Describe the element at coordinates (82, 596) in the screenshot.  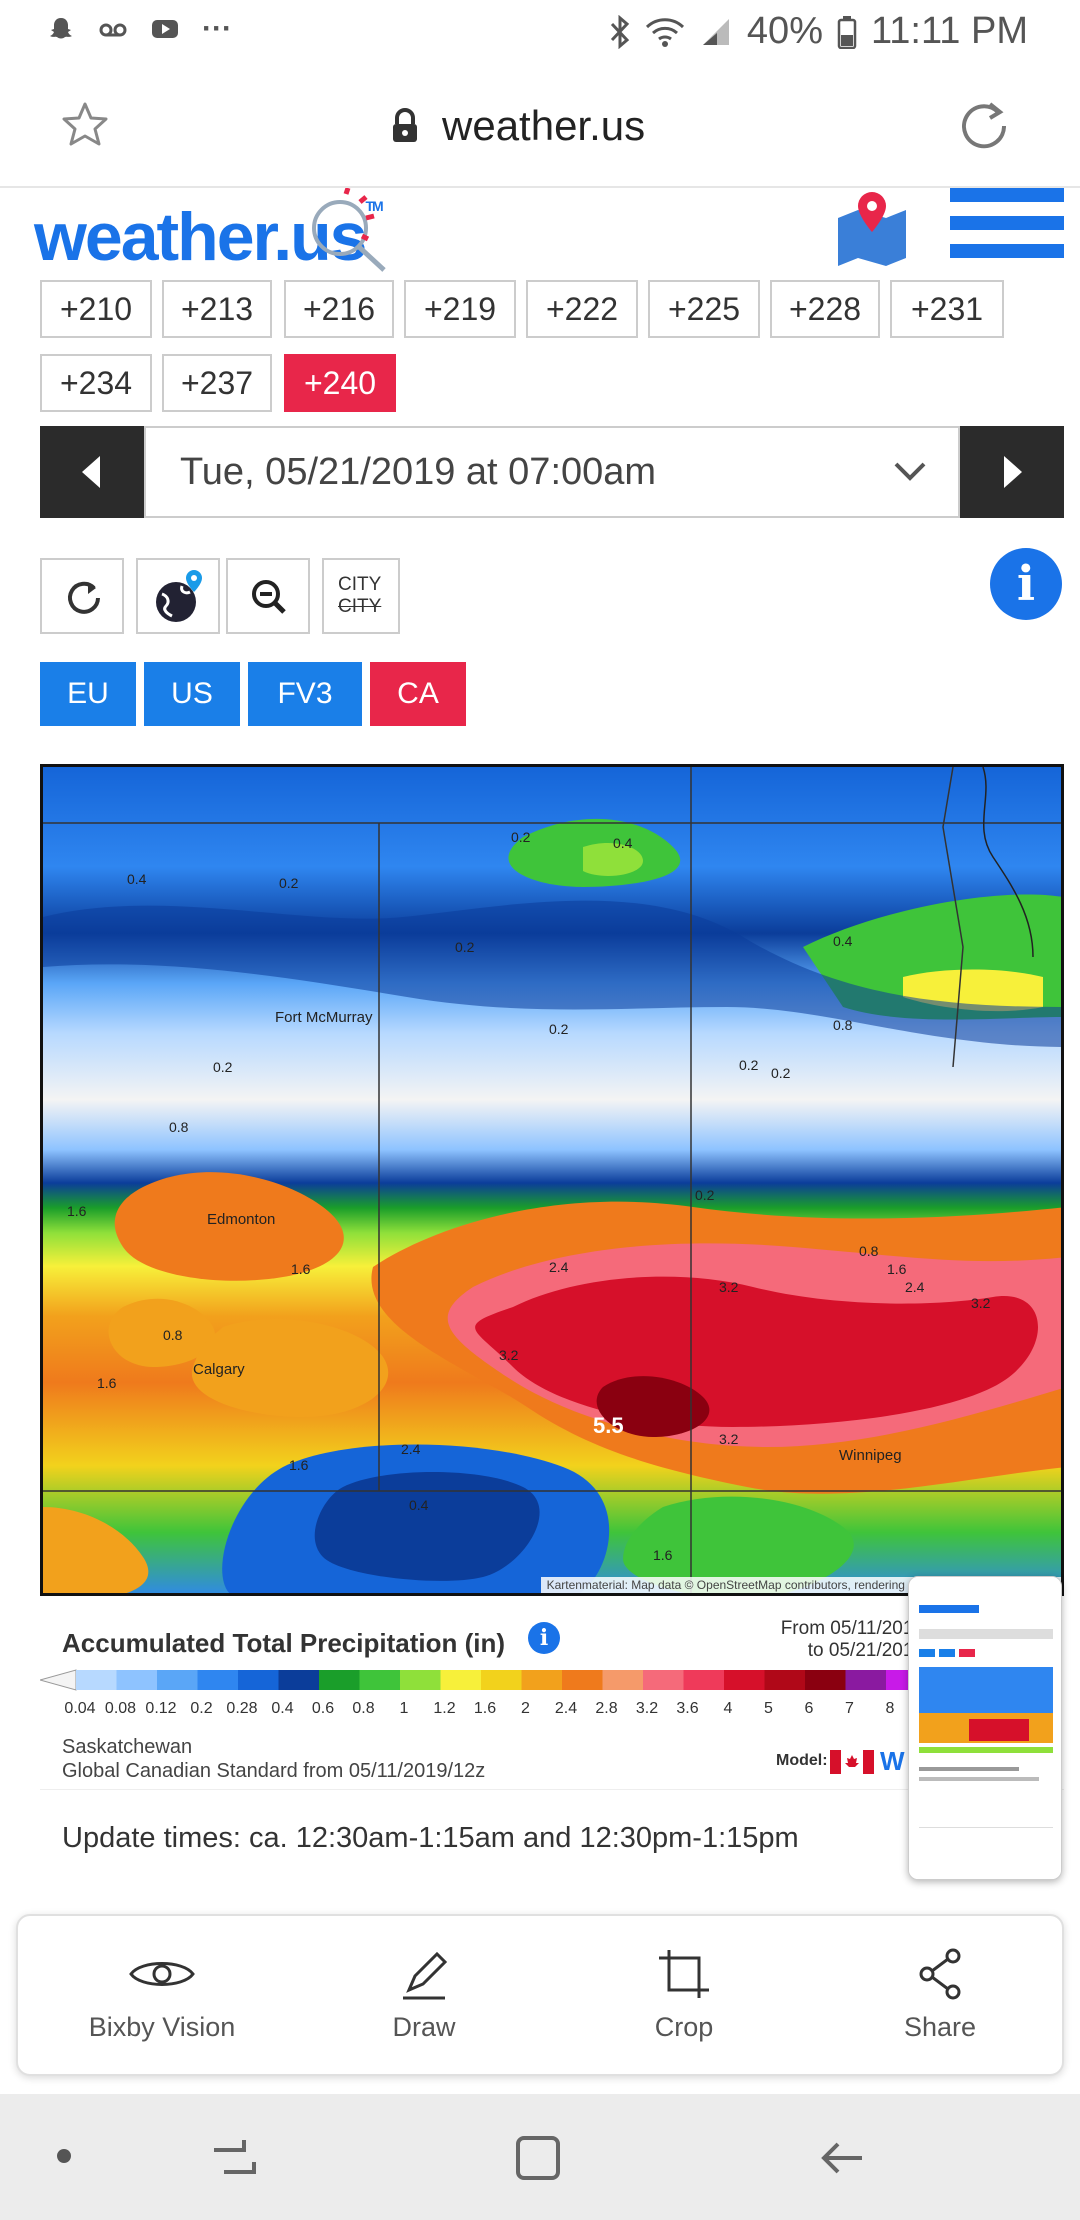
I see `refresh-button` at that location.